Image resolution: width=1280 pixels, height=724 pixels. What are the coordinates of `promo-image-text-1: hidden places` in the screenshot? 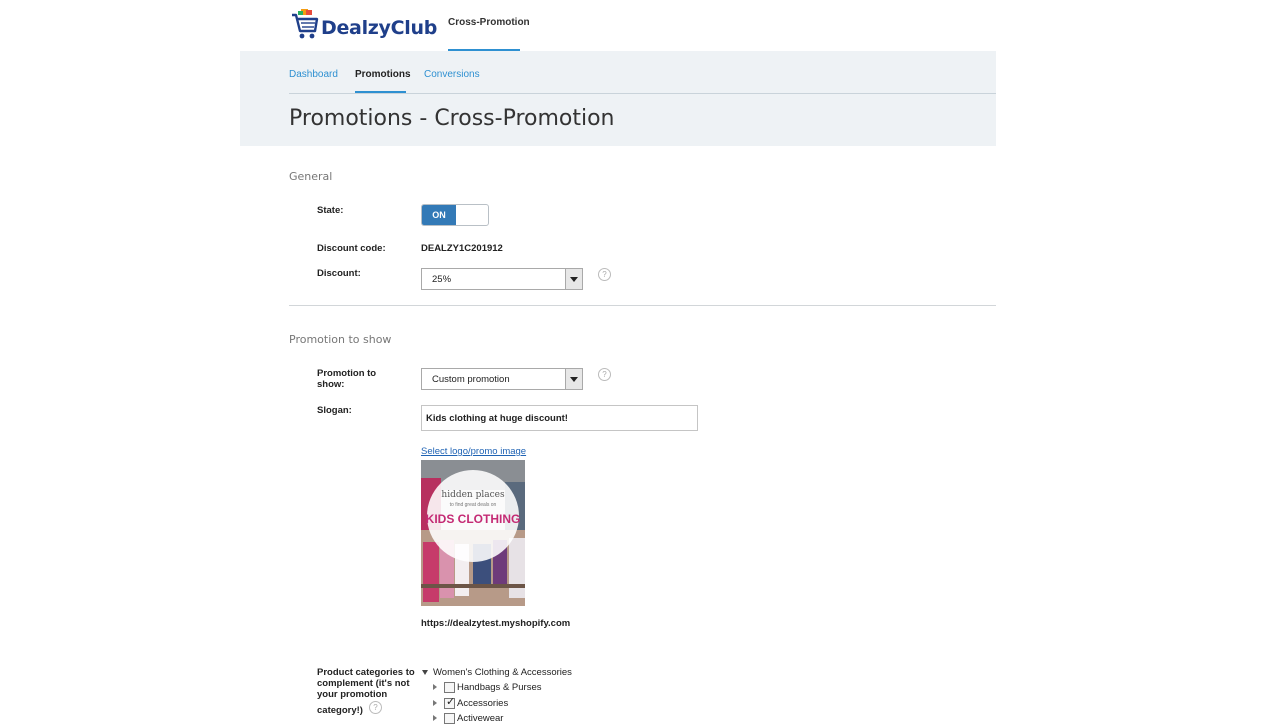 It's located at (473, 495).